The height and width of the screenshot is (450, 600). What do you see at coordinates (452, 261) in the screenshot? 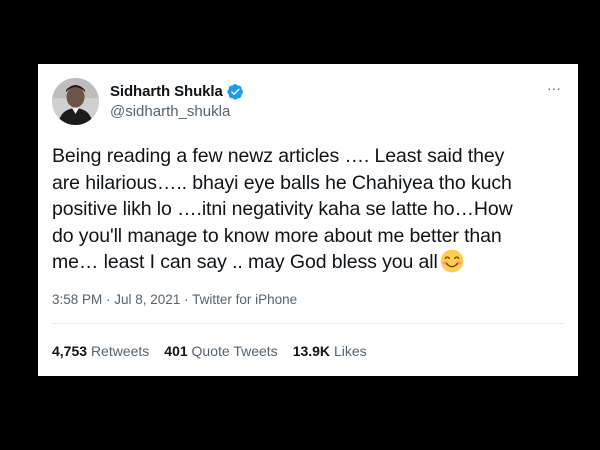
I see `smiling-face-emoji-icon` at bounding box center [452, 261].